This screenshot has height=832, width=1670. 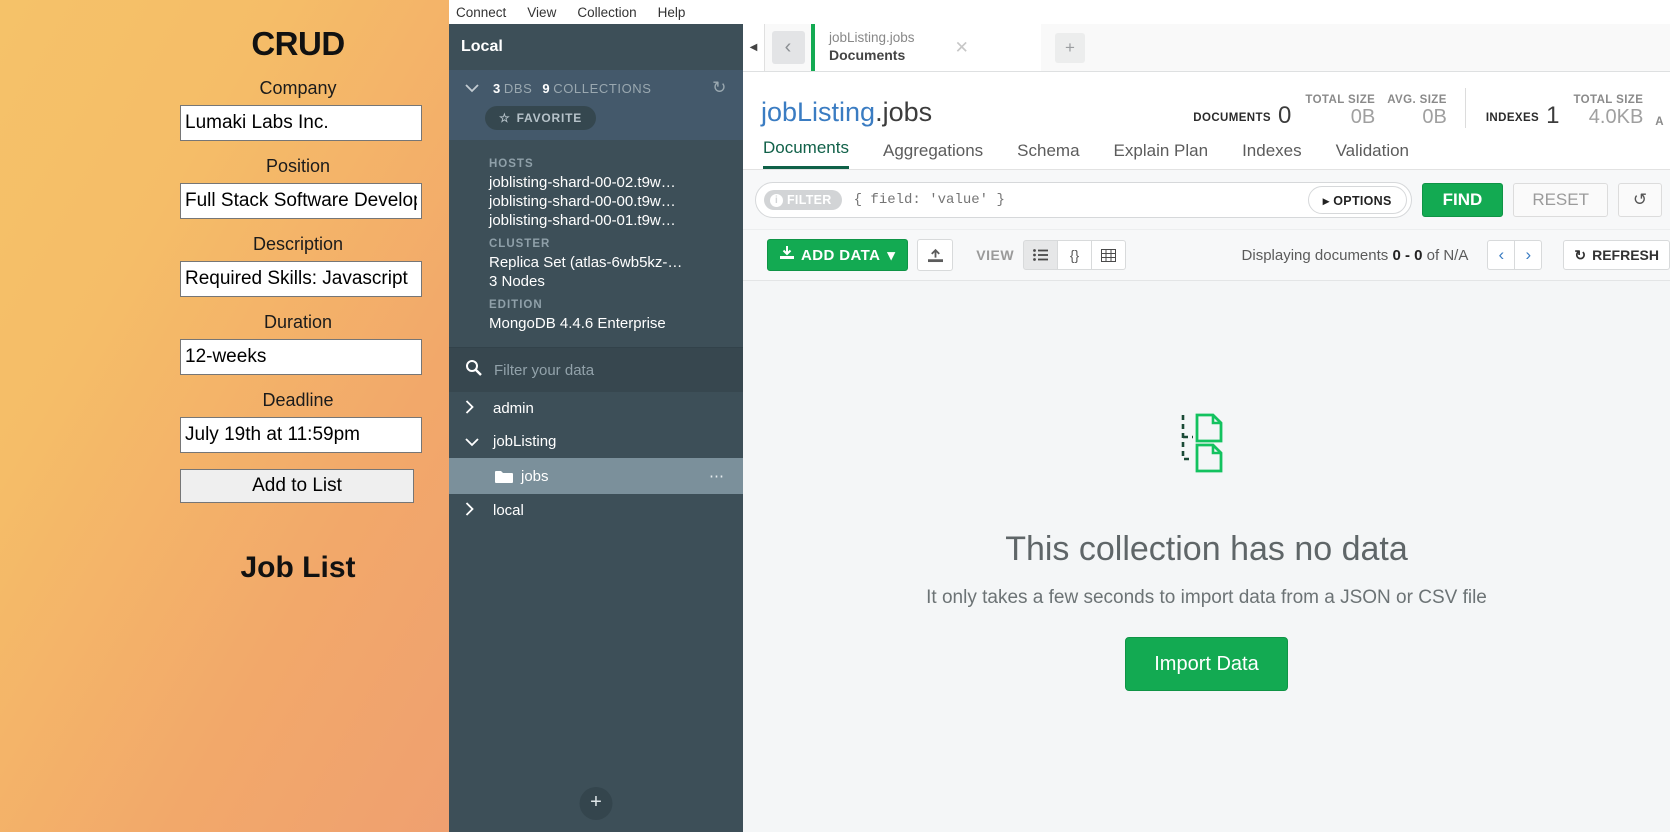 I want to click on displaying-total: N/A, so click(x=1456, y=255).